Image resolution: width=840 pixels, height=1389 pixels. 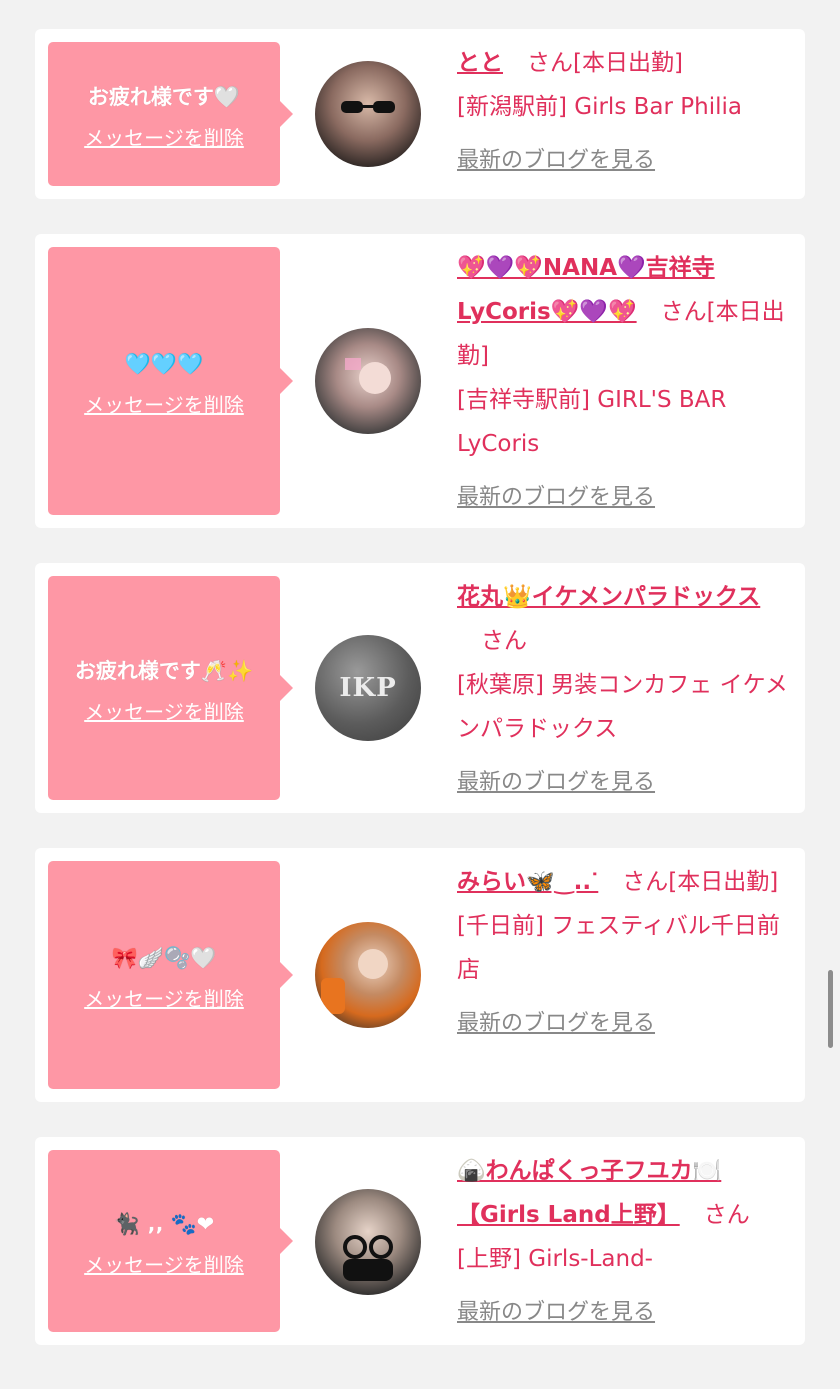 What do you see at coordinates (555, 1259) in the screenshot?
I see `shop-name: [上野] Girls-Land-` at bounding box center [555, 1259].